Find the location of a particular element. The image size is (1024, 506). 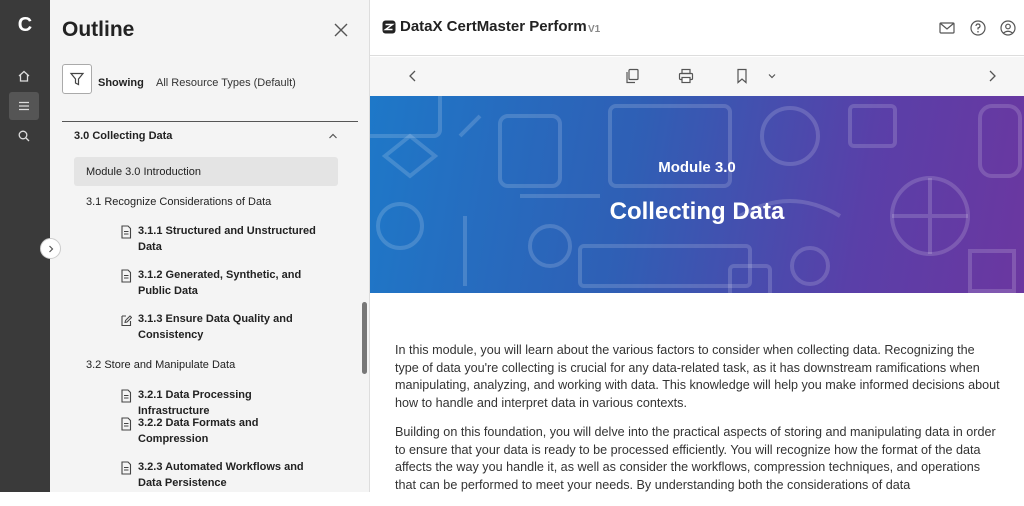

user-icon is located at coordinates (1008, 28).